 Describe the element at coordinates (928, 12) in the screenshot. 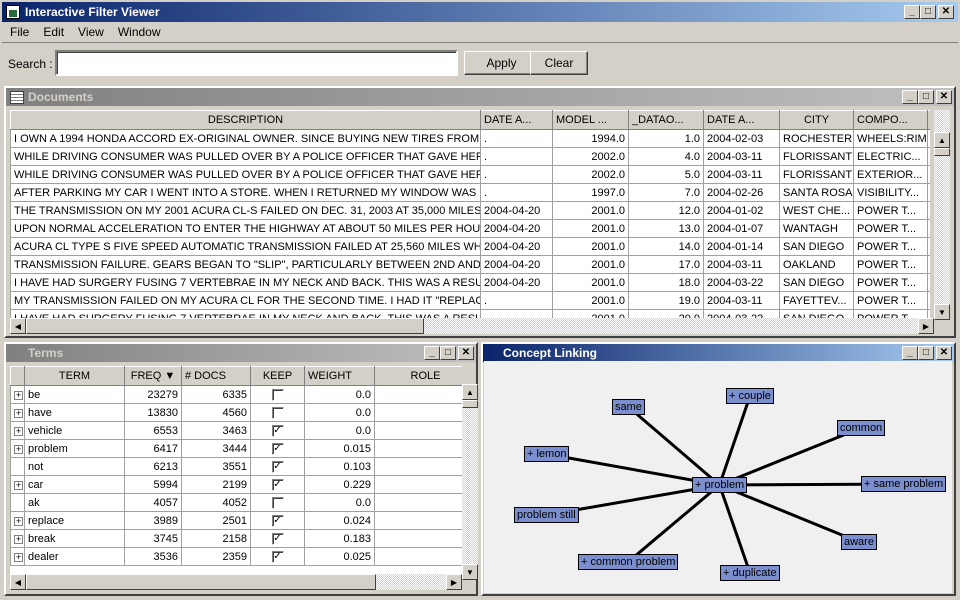

I see `maximize-button: □` at that location.